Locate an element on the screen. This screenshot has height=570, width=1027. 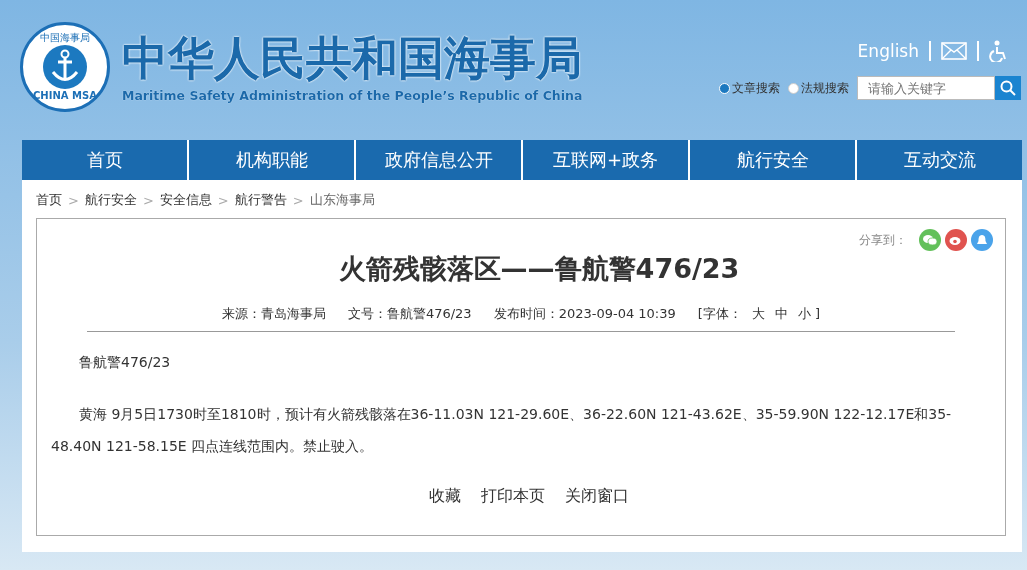
breadcrumb-link: 航行安全 is located at coordinates (110, 200).